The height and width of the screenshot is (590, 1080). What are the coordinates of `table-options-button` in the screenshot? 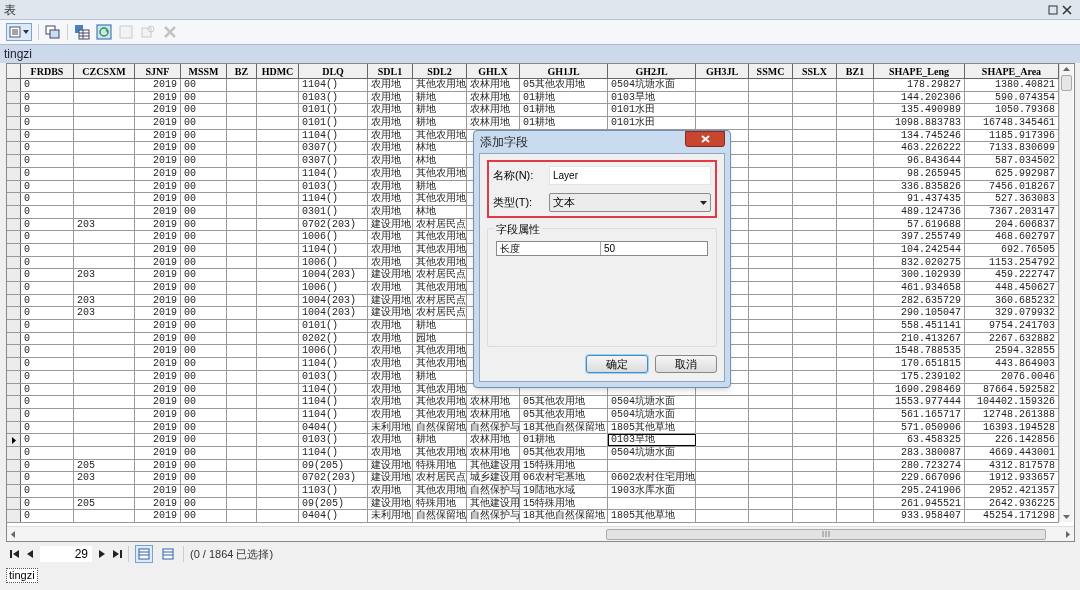 It's located at (19, 32).